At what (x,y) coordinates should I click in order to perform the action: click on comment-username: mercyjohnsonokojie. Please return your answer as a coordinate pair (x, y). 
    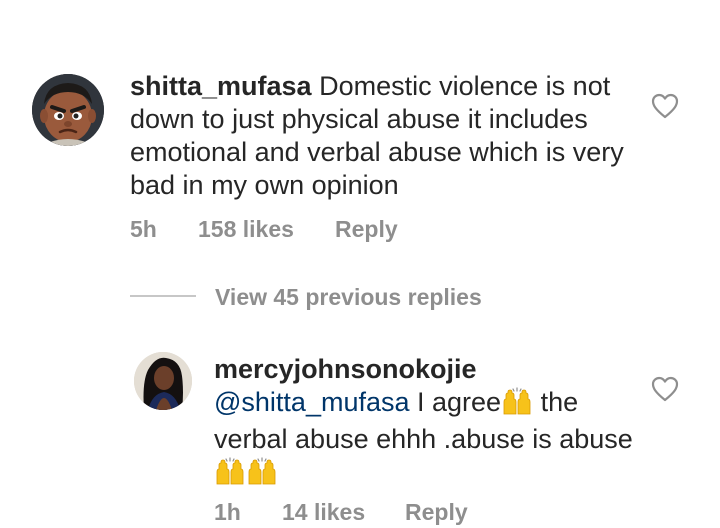
    Looking at the image, I should click on (424, 369).